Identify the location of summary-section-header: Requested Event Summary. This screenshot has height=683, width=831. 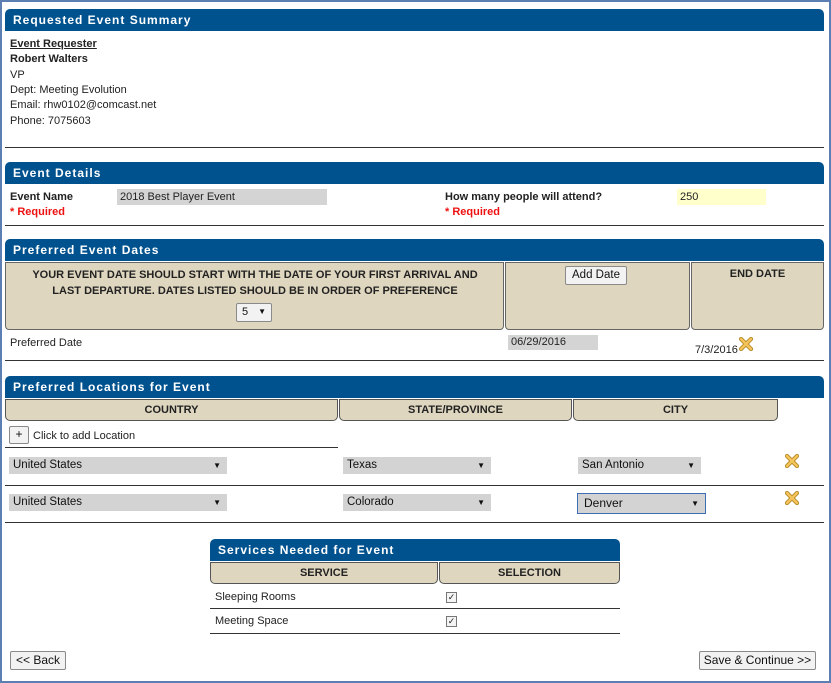
(414, 20).